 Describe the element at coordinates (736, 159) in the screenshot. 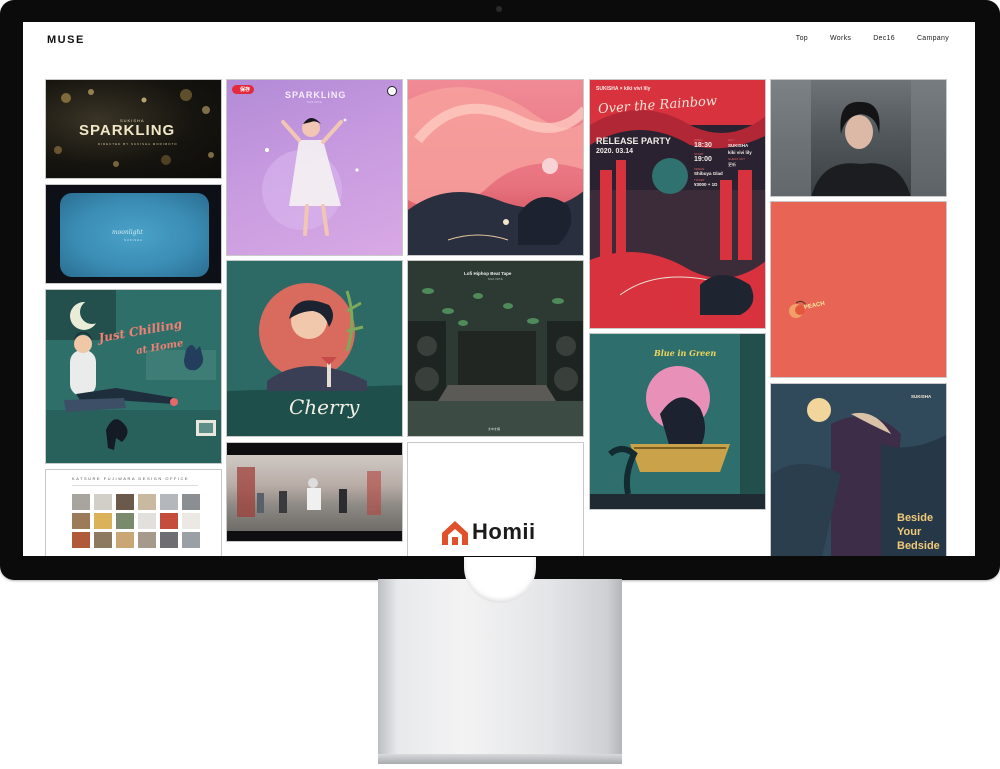

I see `guest-label: GUEST ACT` at that location.